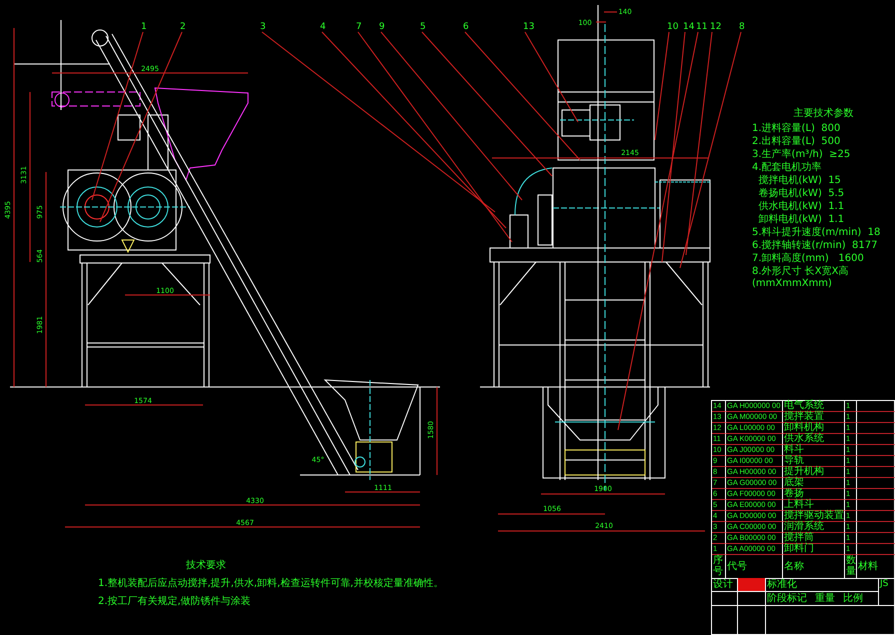 This screenshot has width=895, height=635. Describe the element at coordinates (801, 278) in the screenshot. I see `spec-line: 8.外形尺寸 长X宽X高(mmXmmXmm)` at that location.